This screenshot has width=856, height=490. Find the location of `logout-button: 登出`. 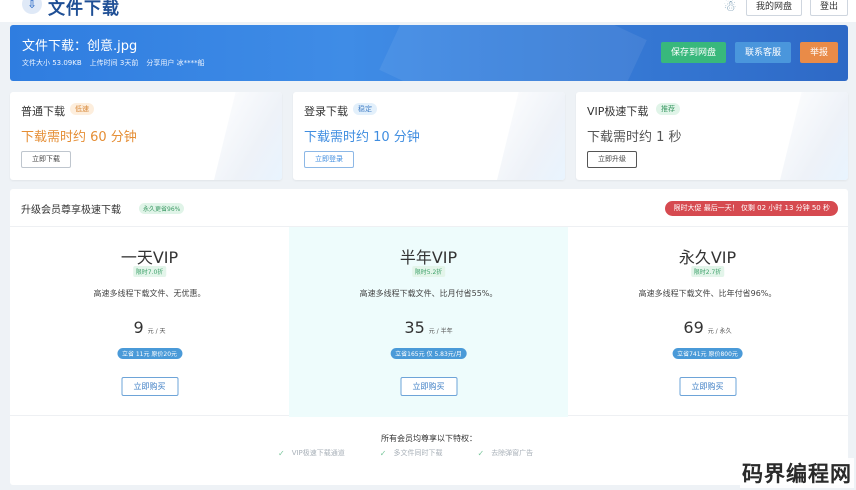

logout-button: 登出 is located at coordinates (828, 8).